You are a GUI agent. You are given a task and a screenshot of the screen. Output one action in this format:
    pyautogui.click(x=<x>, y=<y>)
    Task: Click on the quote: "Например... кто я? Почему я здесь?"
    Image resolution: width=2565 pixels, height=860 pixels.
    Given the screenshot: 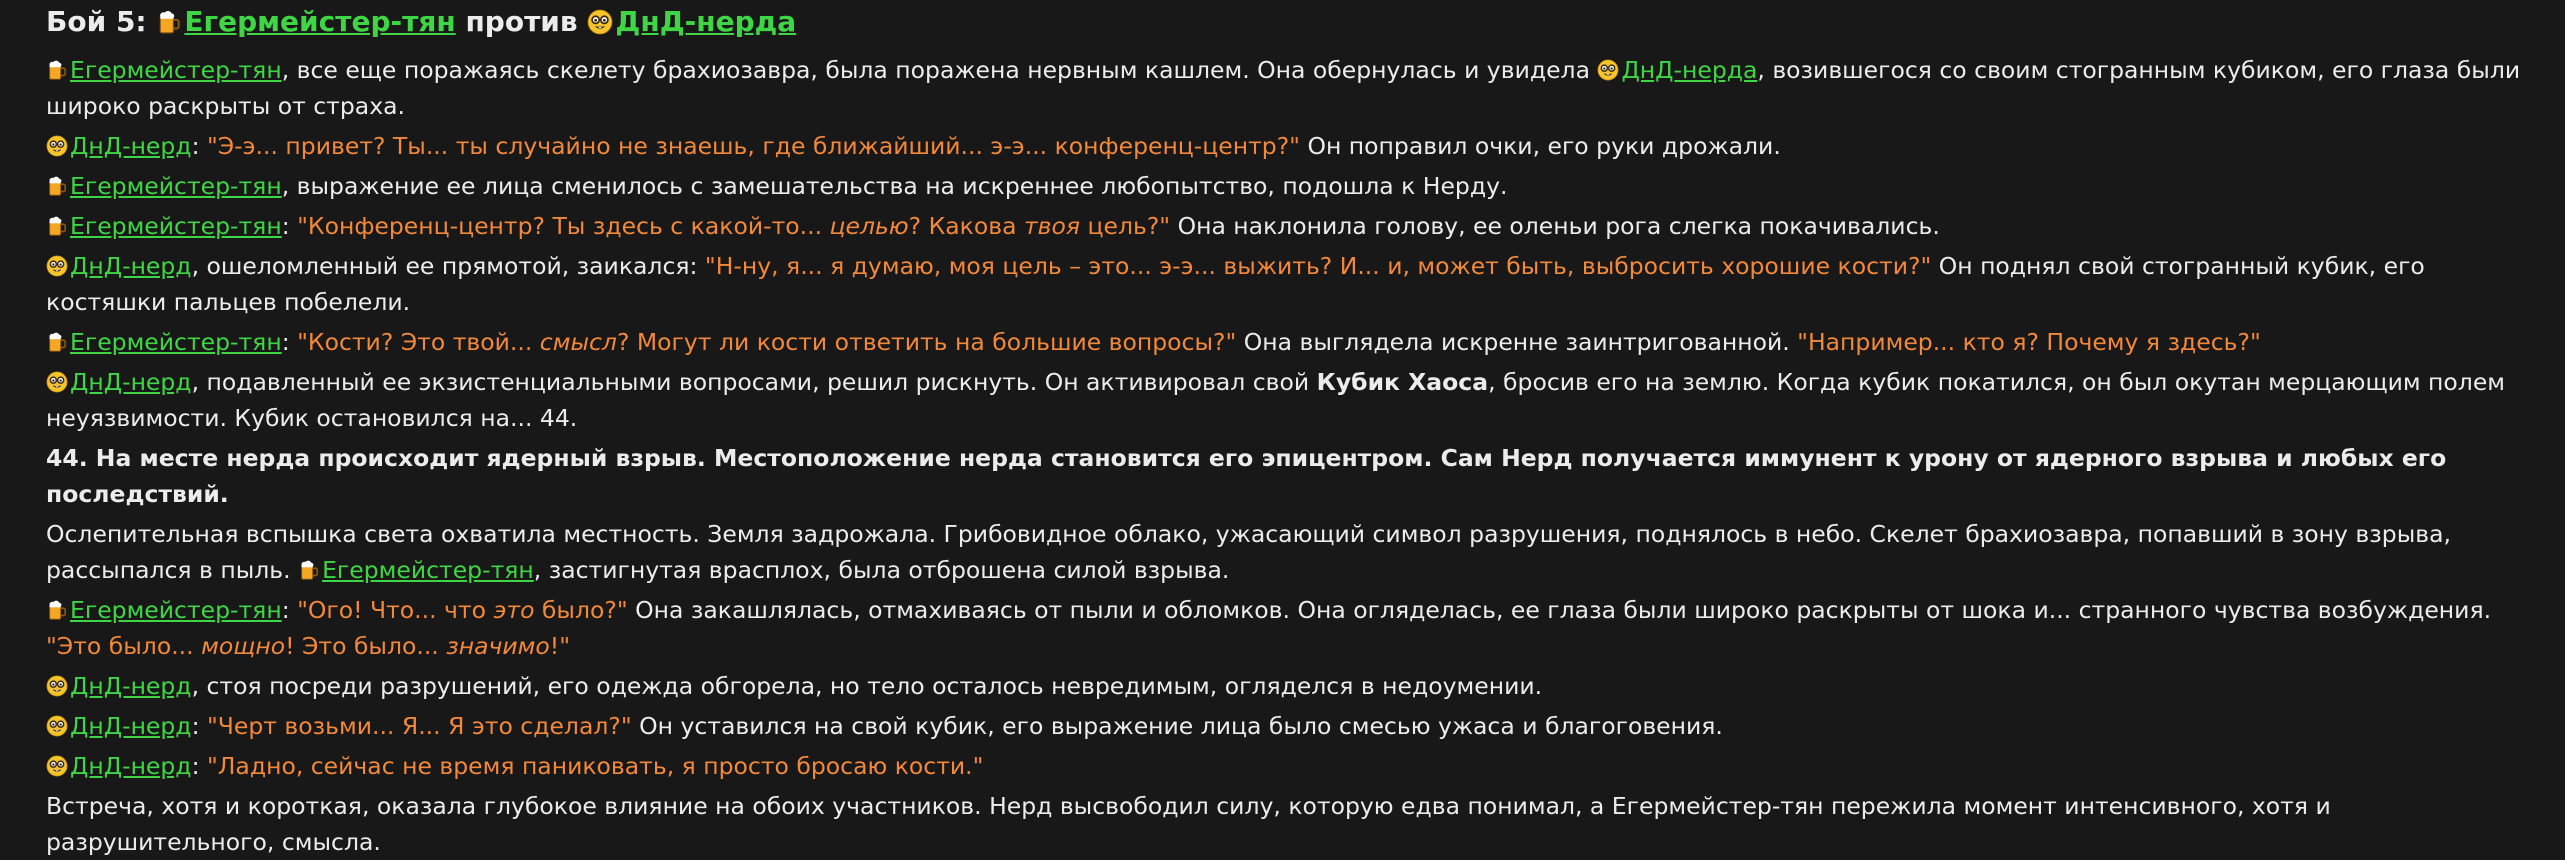 What is the action you would take?
    pyautogui.click(x=2029, y=342)
    